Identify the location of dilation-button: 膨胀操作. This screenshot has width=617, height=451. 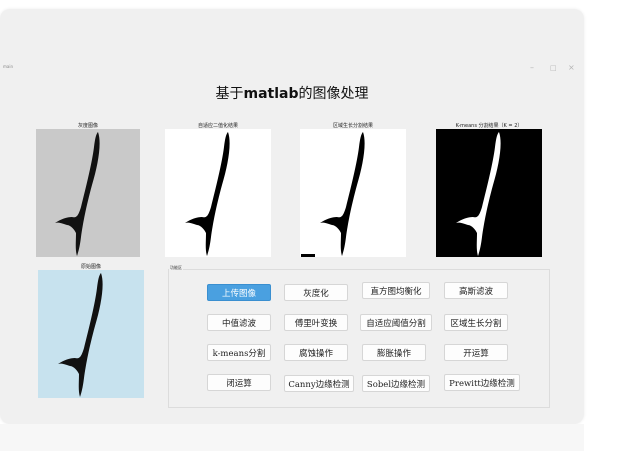
(394, 352).